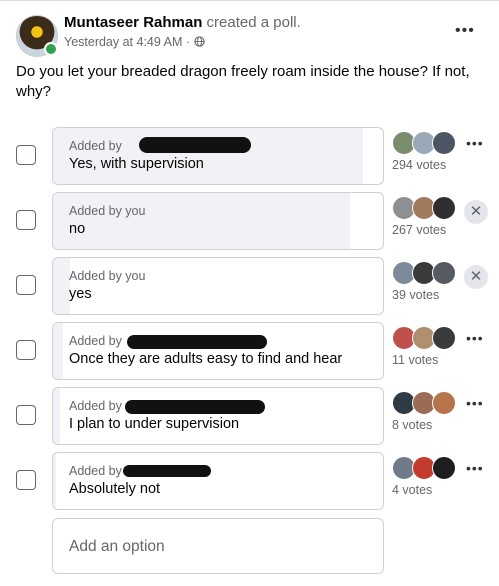 This screenshot has height=586, width=499. What do you see at coordinates (133, 22) in the screenshot?
I see `author-name: Muntaseer Rahman` at bounding box center [133, 22].